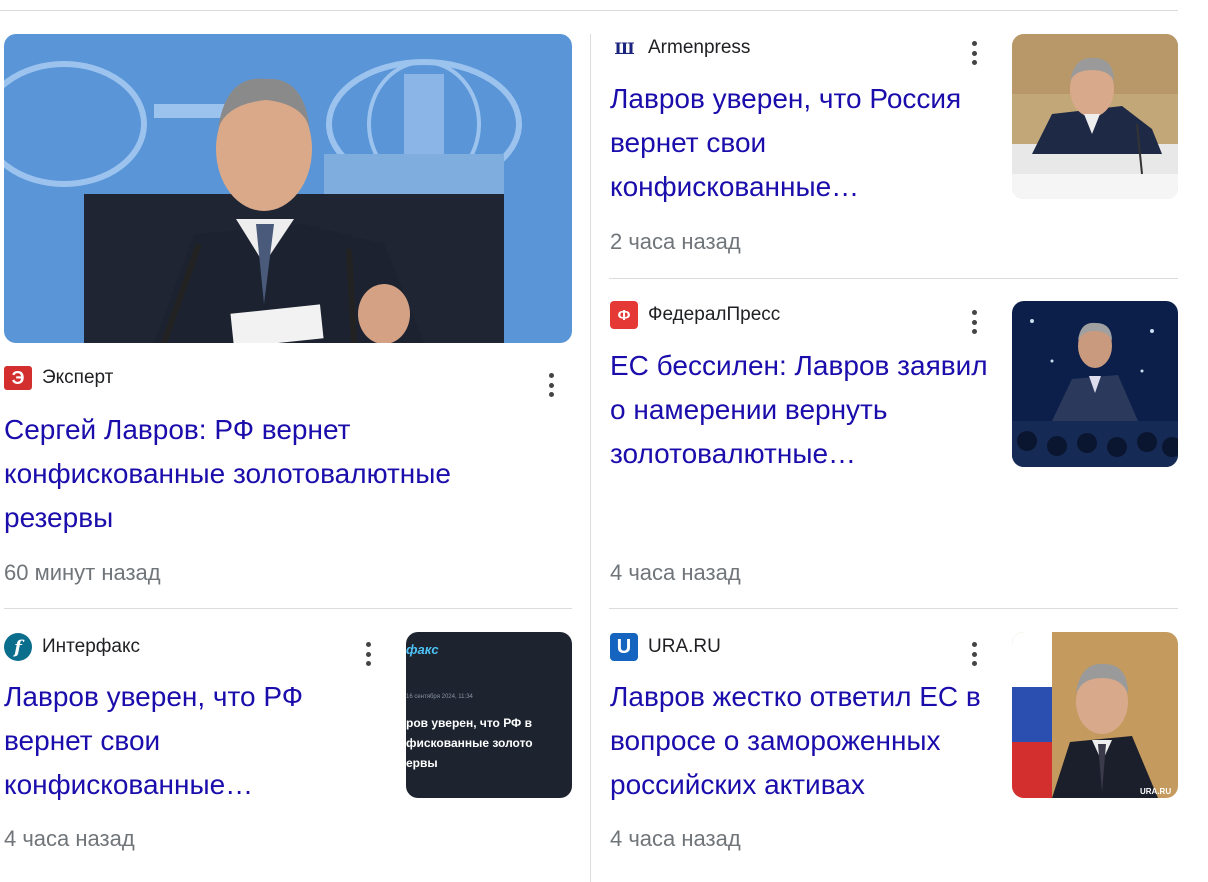  I want to click on thumb-line-3: ервы, so click(422, 763).